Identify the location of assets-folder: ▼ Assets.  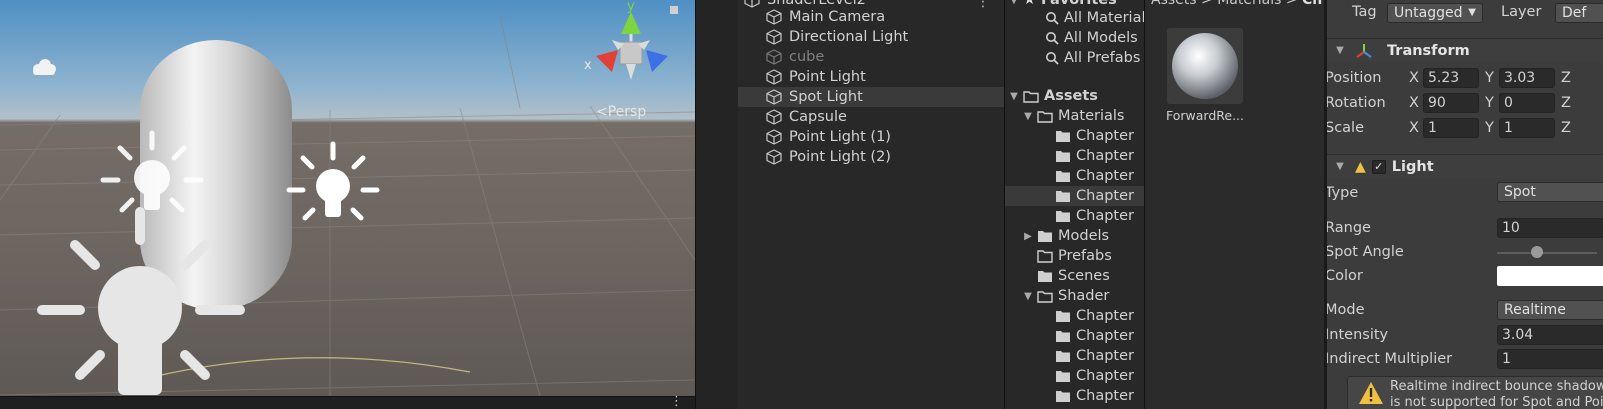
(1074, 96).